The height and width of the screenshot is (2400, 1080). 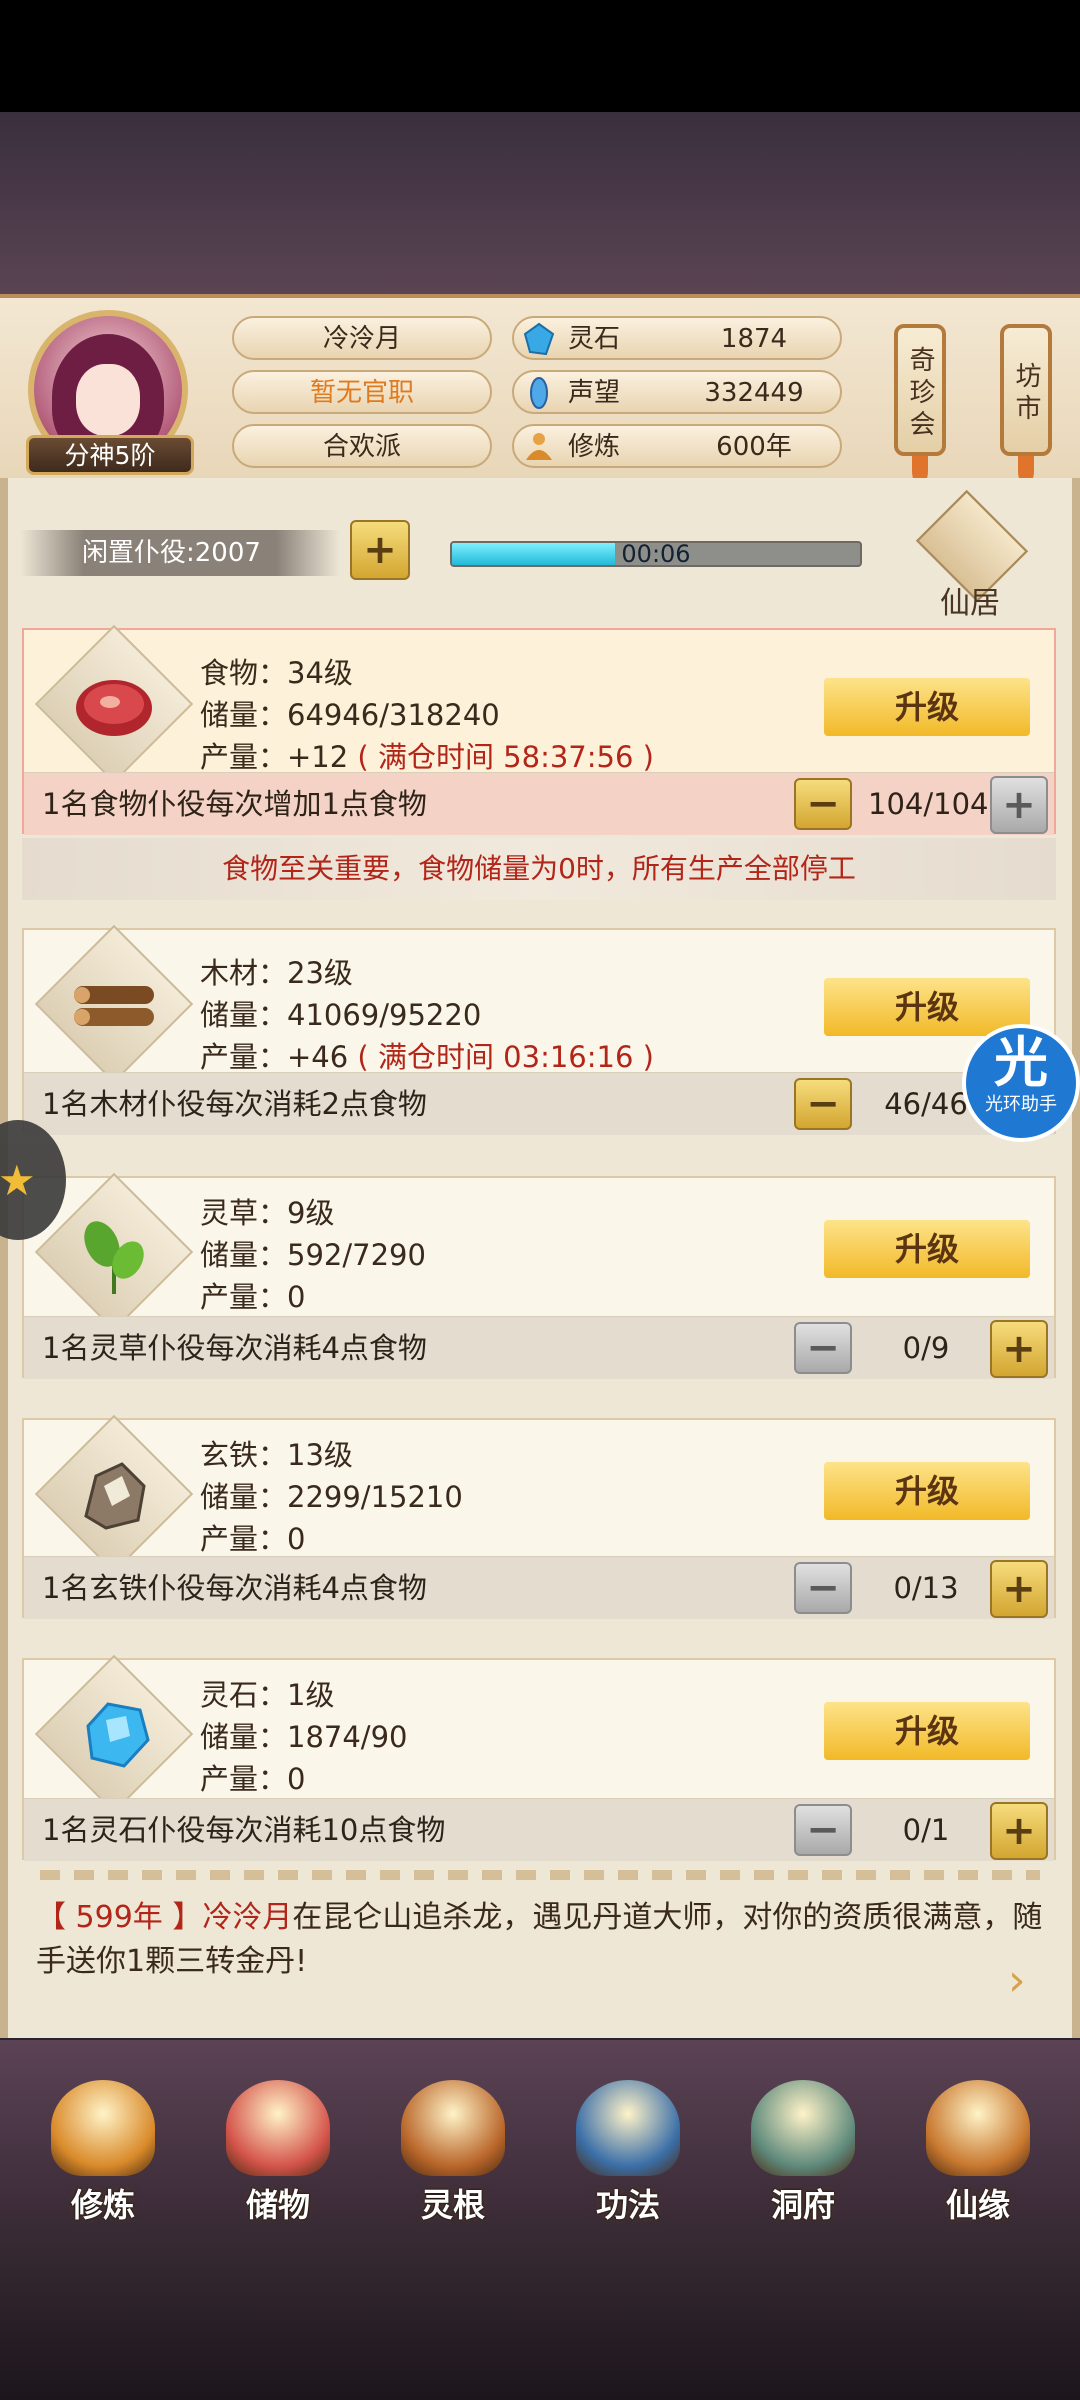 What do you see at coordinates (234, 1588) in the screenshot?
I see `iron-servant-desc: 1名玄铁仆役每次消耗4点食物` at bounding box center [234, 1588].